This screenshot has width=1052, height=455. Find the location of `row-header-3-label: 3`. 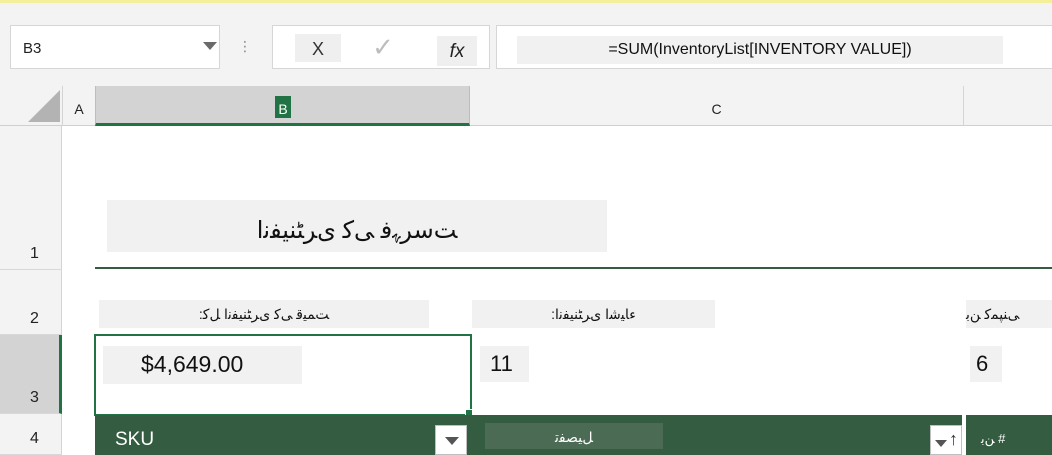

row-header-3-label: 3 is located at coordinates (34, 397).